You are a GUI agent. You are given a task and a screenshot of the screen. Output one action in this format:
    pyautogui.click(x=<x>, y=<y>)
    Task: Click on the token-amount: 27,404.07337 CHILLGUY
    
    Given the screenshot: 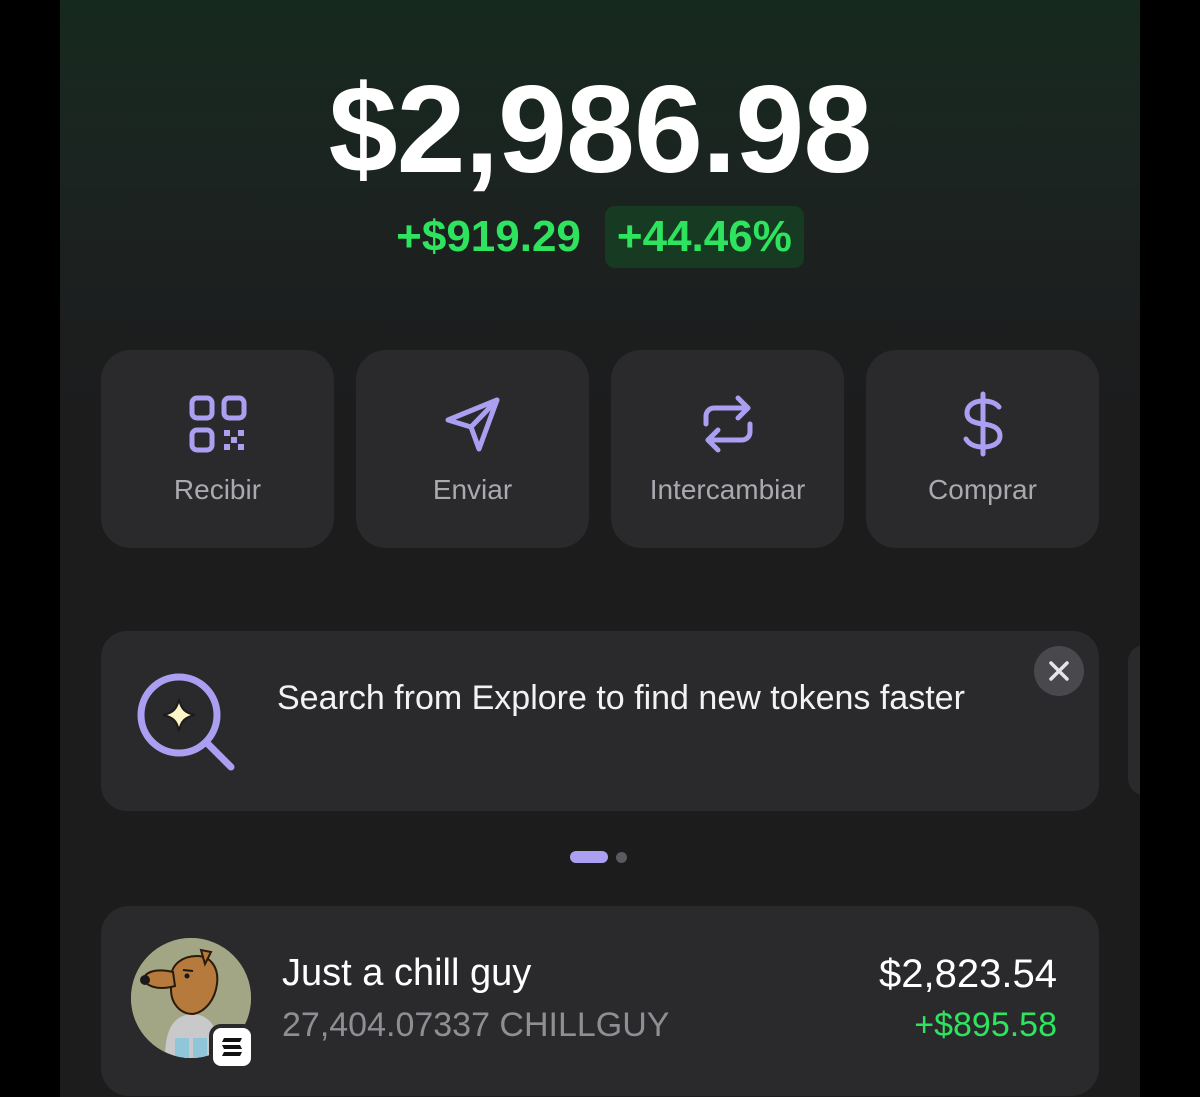 What is the action you would take?
    pyautogui.click(x=476, y=1025)
    